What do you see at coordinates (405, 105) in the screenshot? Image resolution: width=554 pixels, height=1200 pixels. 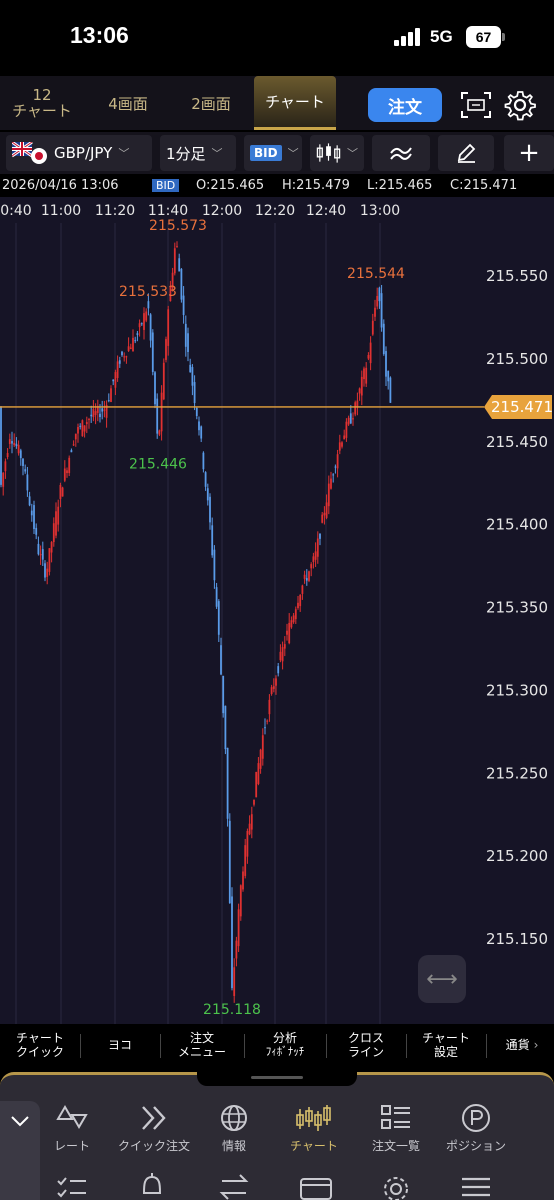 I see `order-button: 注文` at bounding box center [405, 105].